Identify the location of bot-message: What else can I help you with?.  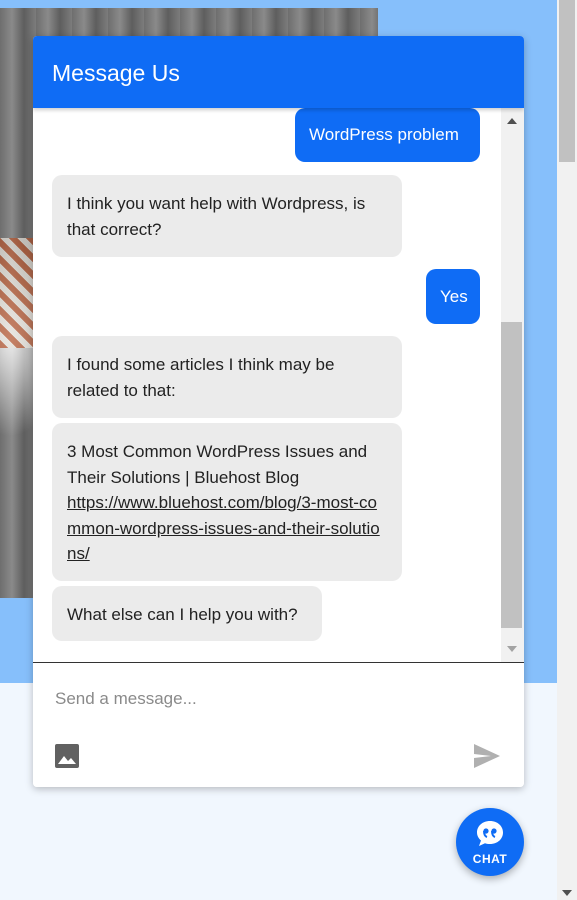
(187, 613).